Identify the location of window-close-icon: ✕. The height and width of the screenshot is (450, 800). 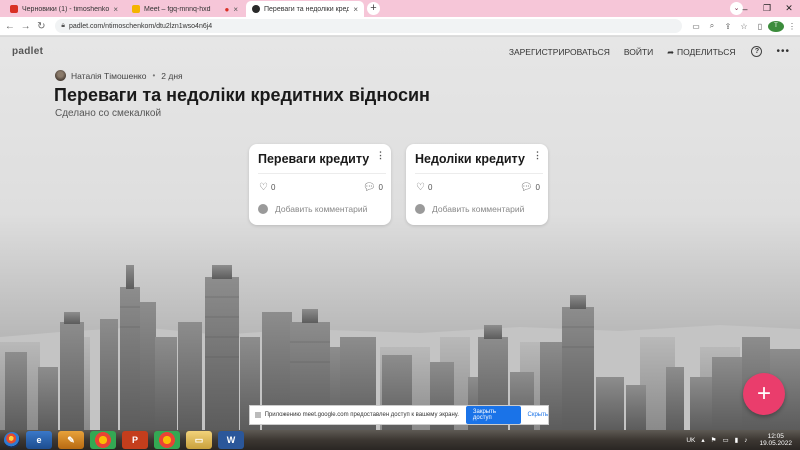
(789, 8).